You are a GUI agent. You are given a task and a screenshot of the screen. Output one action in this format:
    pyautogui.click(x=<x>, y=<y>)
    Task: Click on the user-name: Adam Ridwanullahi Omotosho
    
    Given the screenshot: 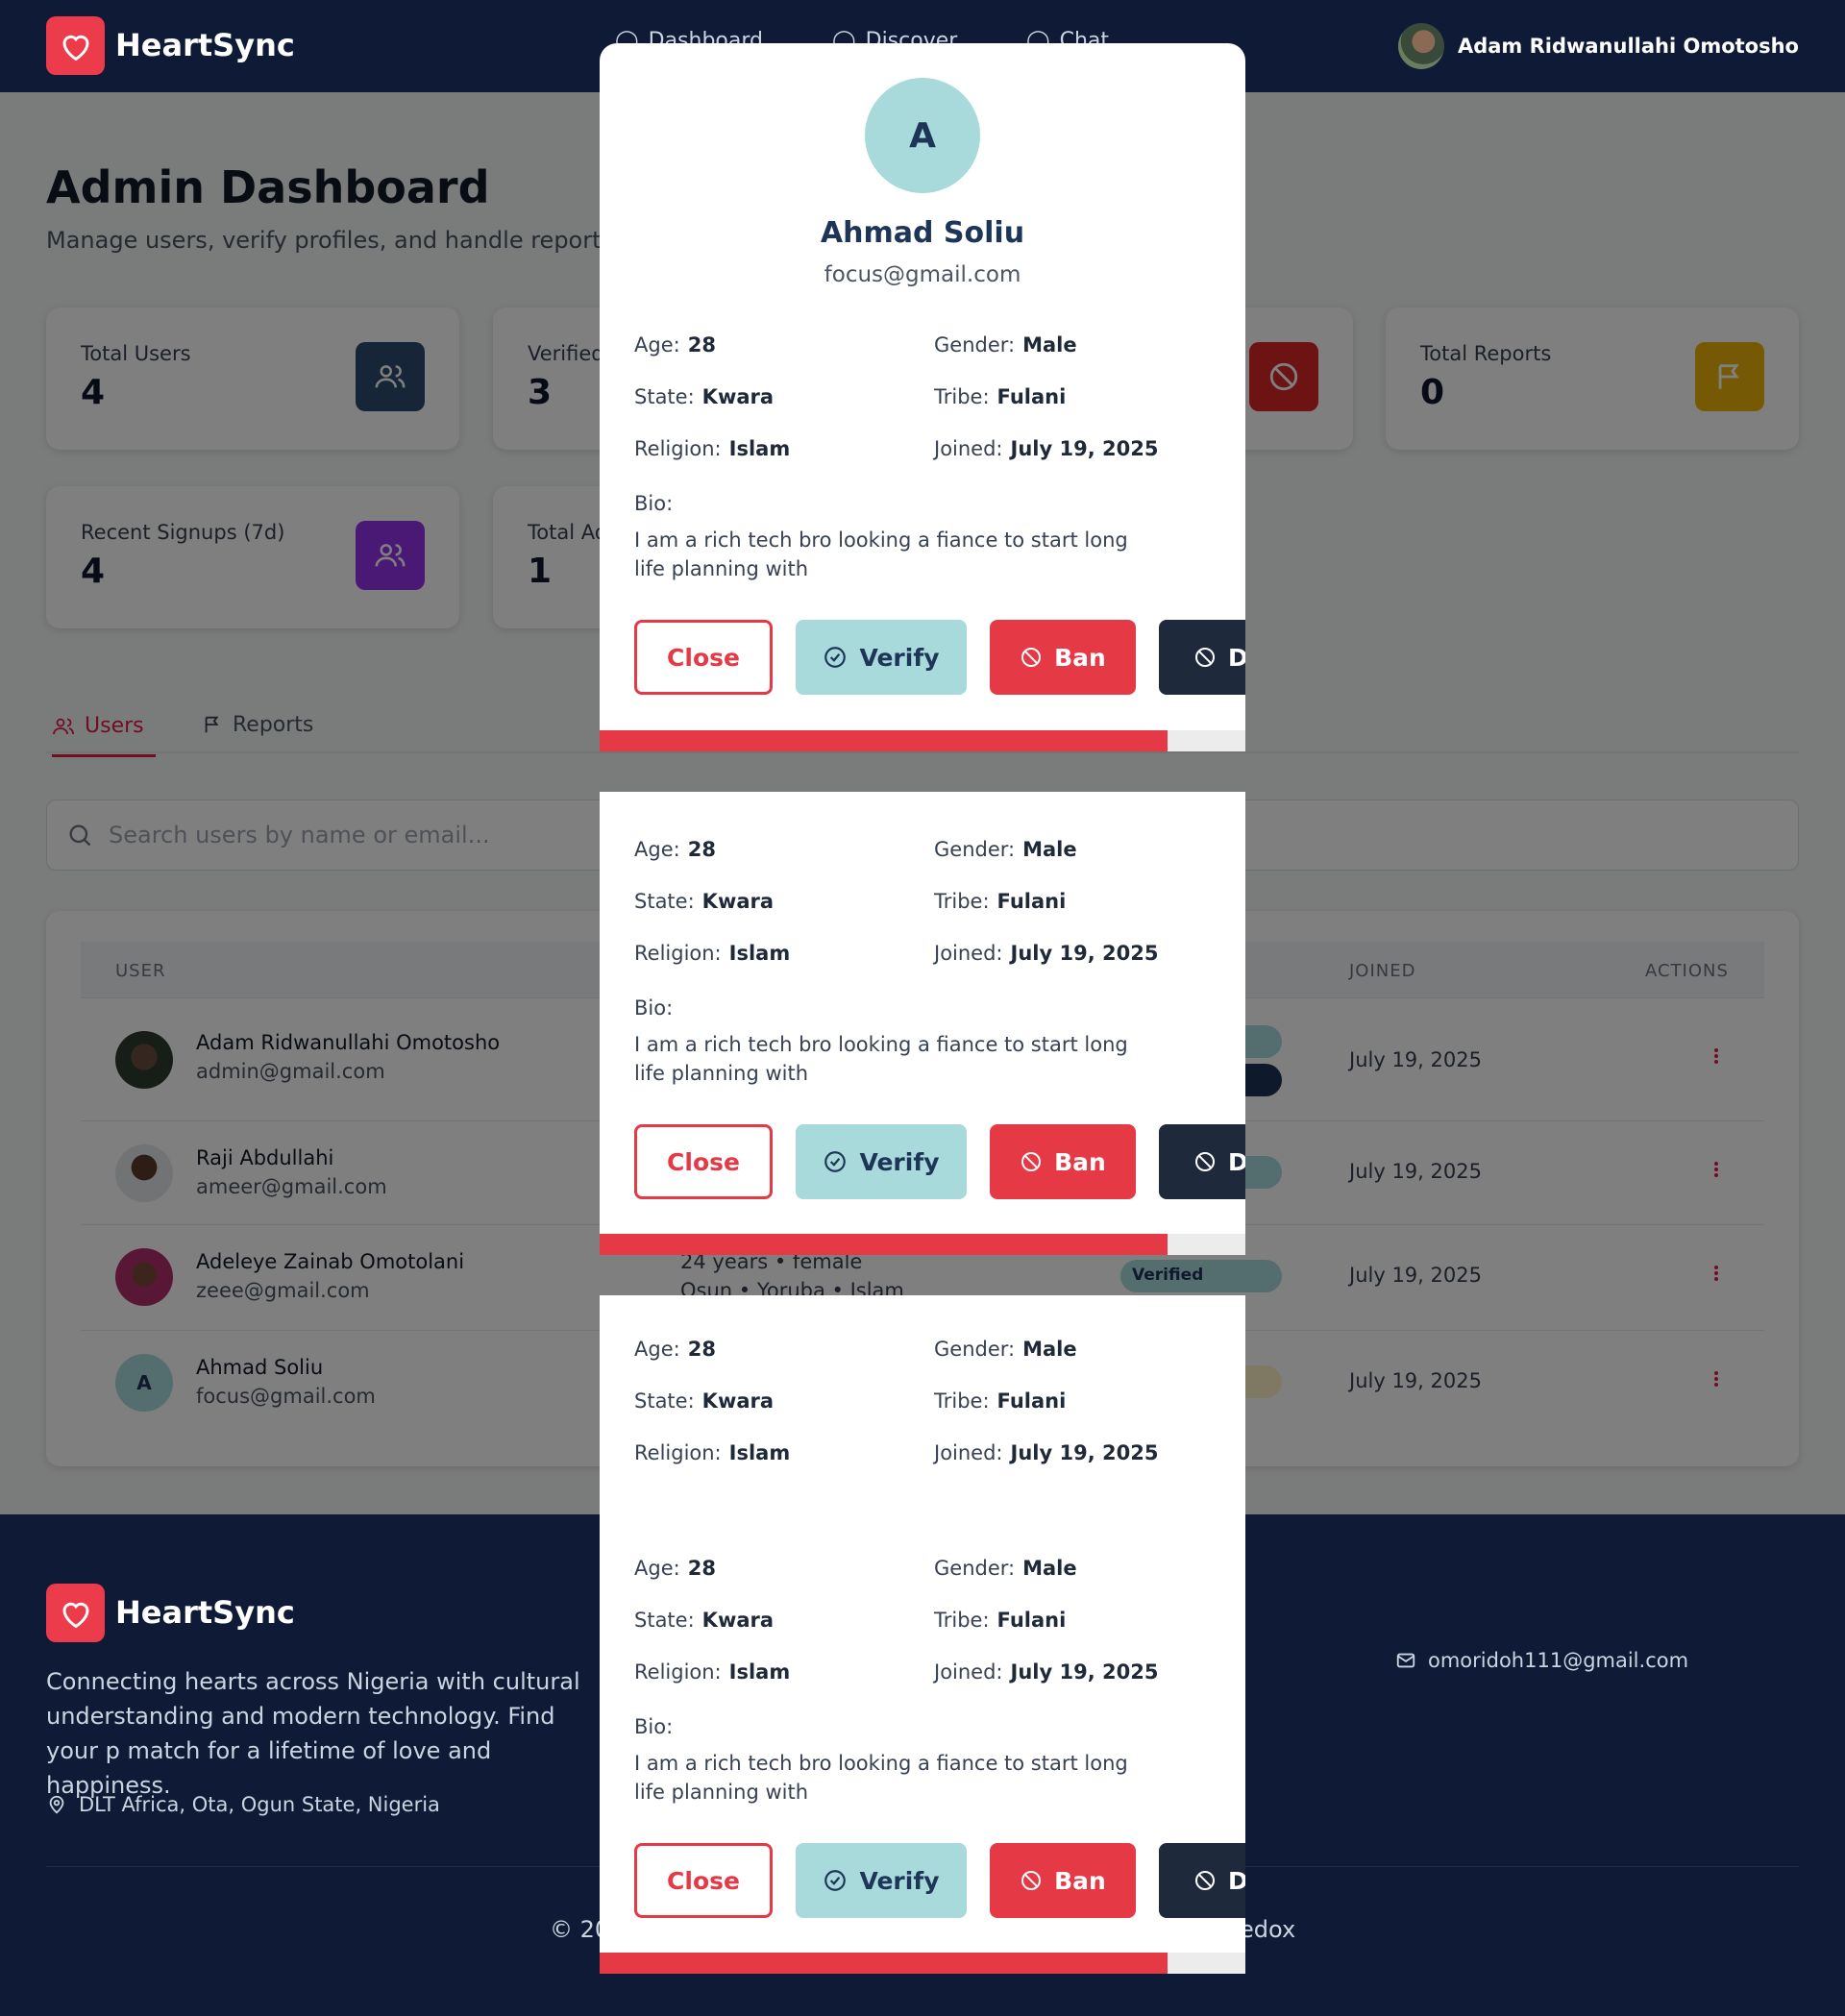 What is the action you would take?
    pyautogui.click(x=1628, y=46)
    